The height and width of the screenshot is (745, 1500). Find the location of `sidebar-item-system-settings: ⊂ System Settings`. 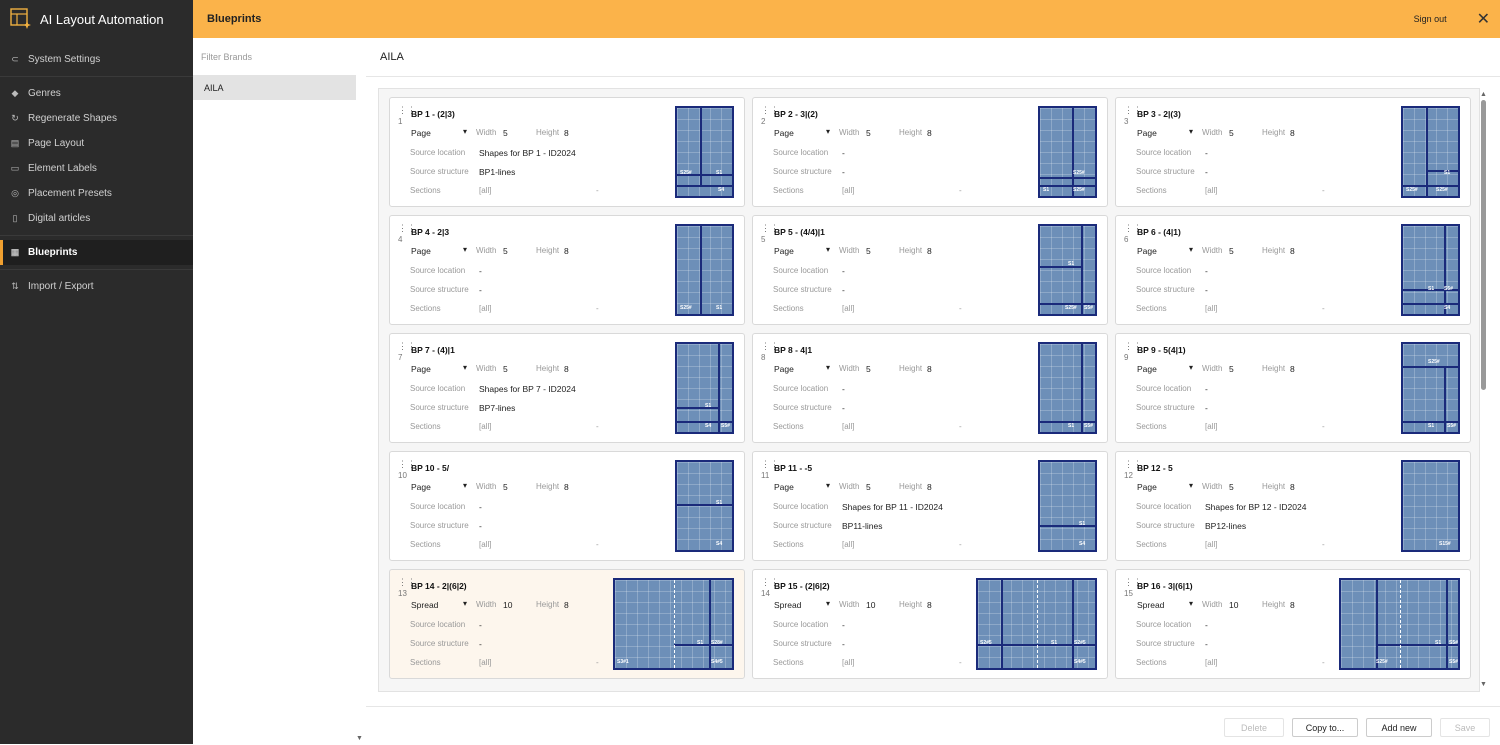

sidebar-item-system-settings: ⊂ System Settings is located at coordinates (96, 59).